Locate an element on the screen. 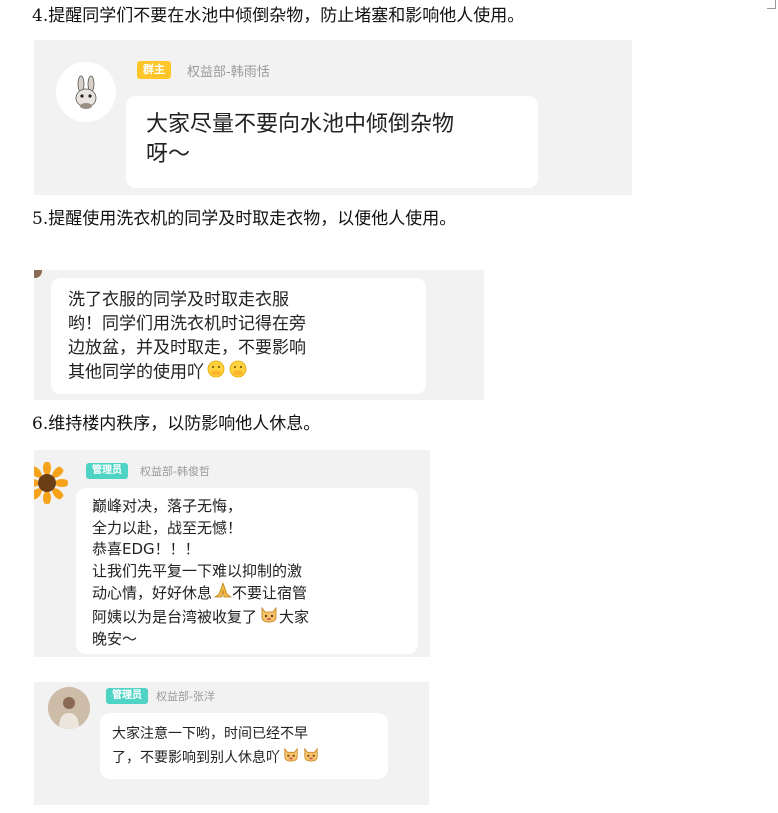 Image resolution: width=778 pixels, height=813 pixels. chat-screenshot-4: 管理员 权益部-张洋 大家注意一下哟，时间已经不早 了，不要影响到别人休息吖 is located at coordinates (231, 743).